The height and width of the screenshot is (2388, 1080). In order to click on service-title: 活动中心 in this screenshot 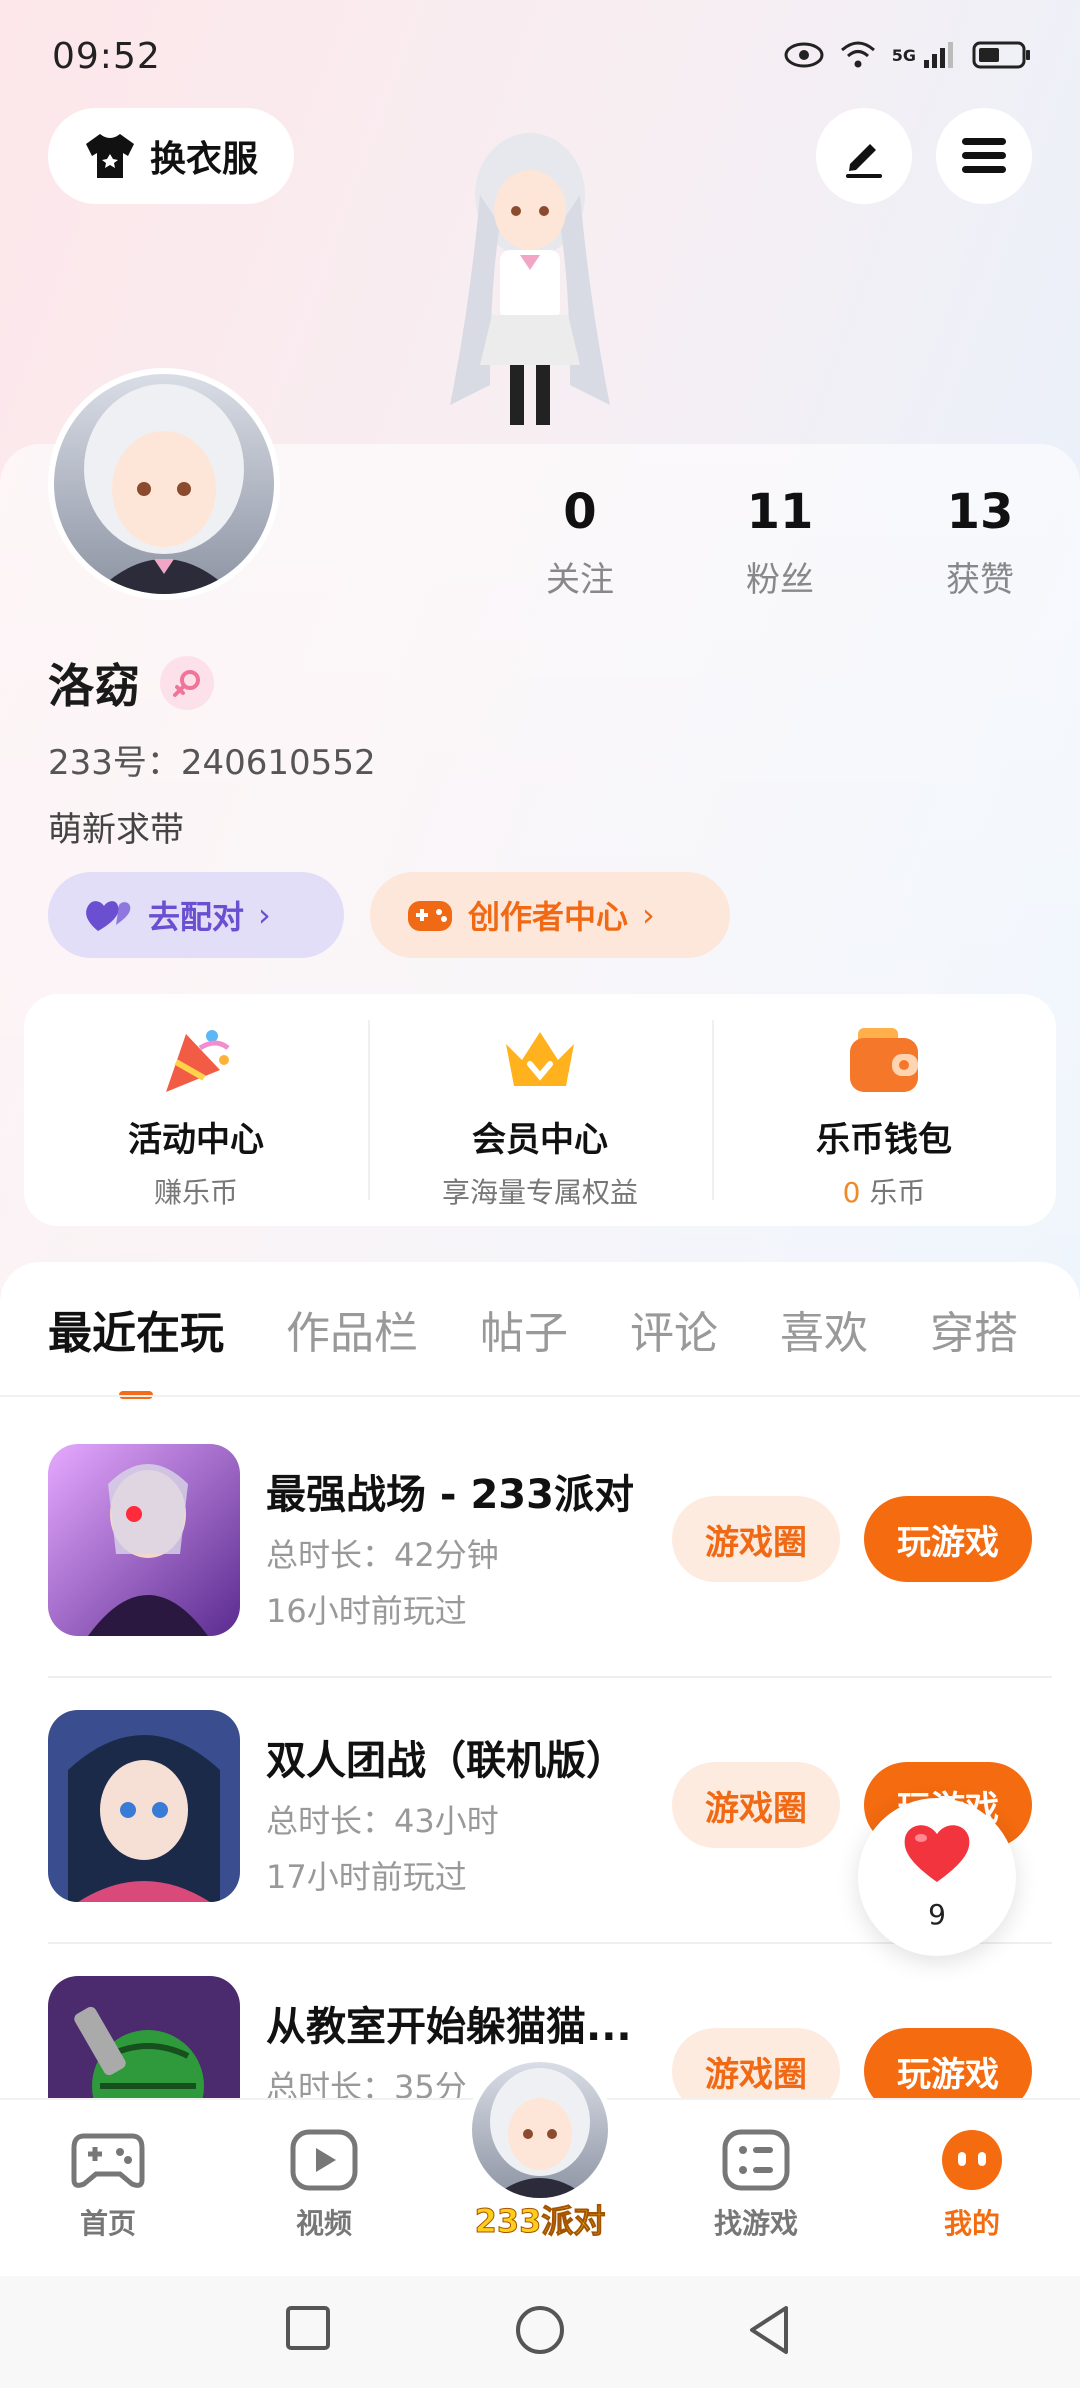, I will do `click(196, 1140)`.